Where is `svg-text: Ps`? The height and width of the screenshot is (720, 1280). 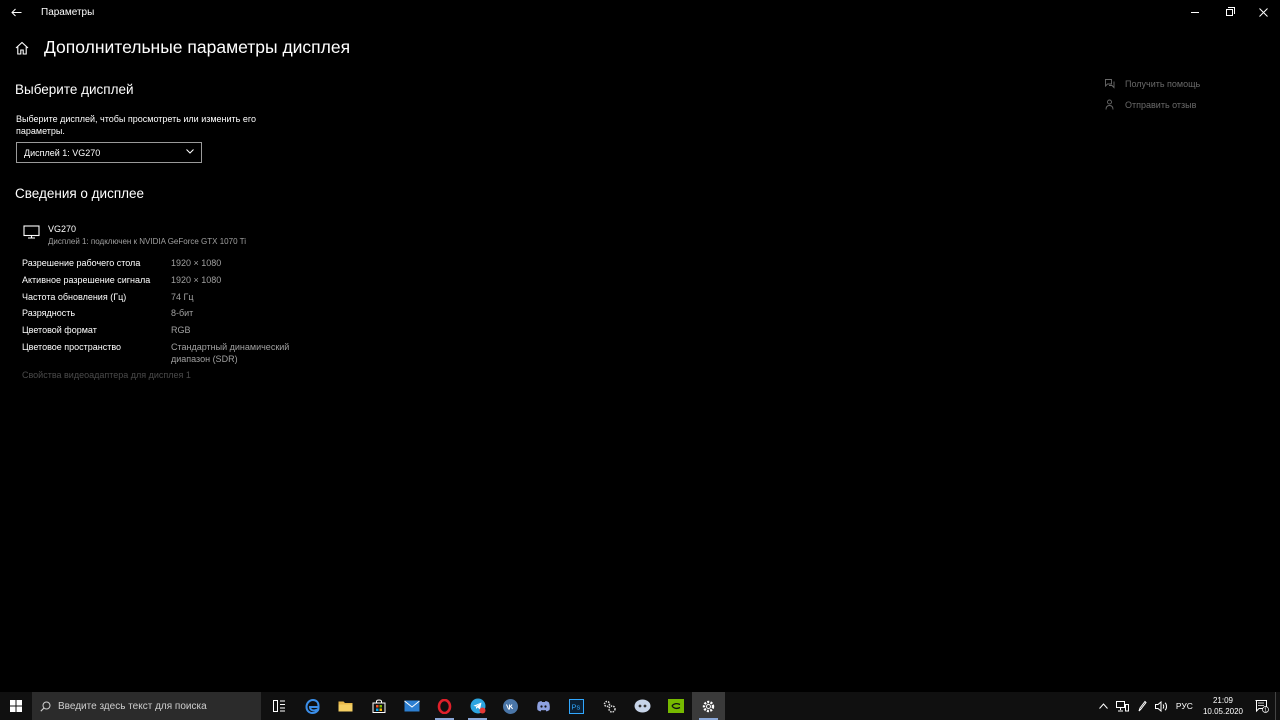
svg-text: Ps is located at coordinates (576, 706).